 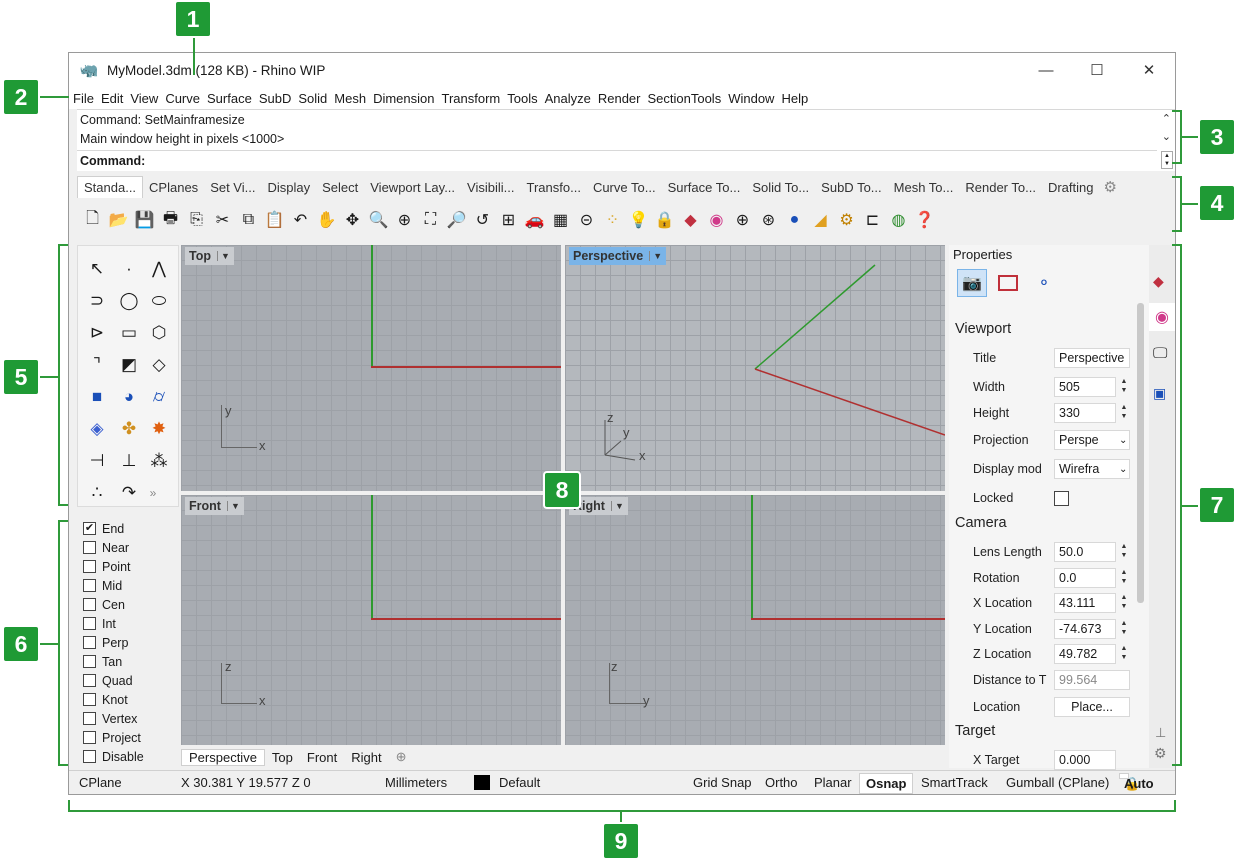 I want to click on height-field: 330, so click(x=1085, y=413).